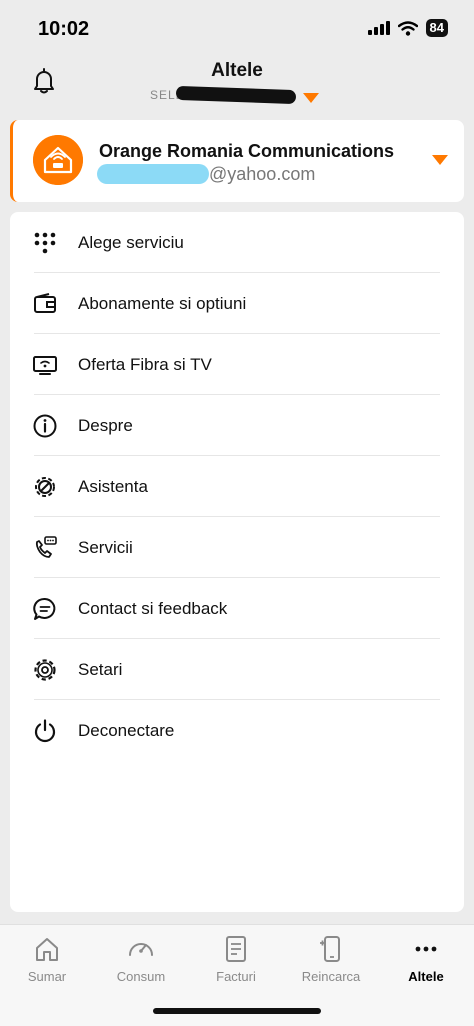 The height and width of the screenshot is (1026, 474). What do you see at coordinates (237, 364) in the screenshot?
I see `menu-item-oferta-fibra: Oferta Fibra si TV` at bounding box center [237, 364].